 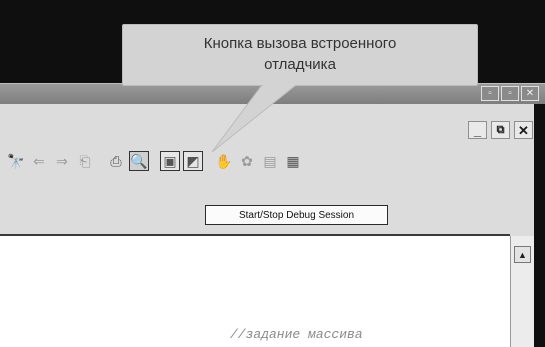 What do you see at coordinates (477, 130) in the screenshot?
I see `minimize-button: _` at bounding box center [477, 130].